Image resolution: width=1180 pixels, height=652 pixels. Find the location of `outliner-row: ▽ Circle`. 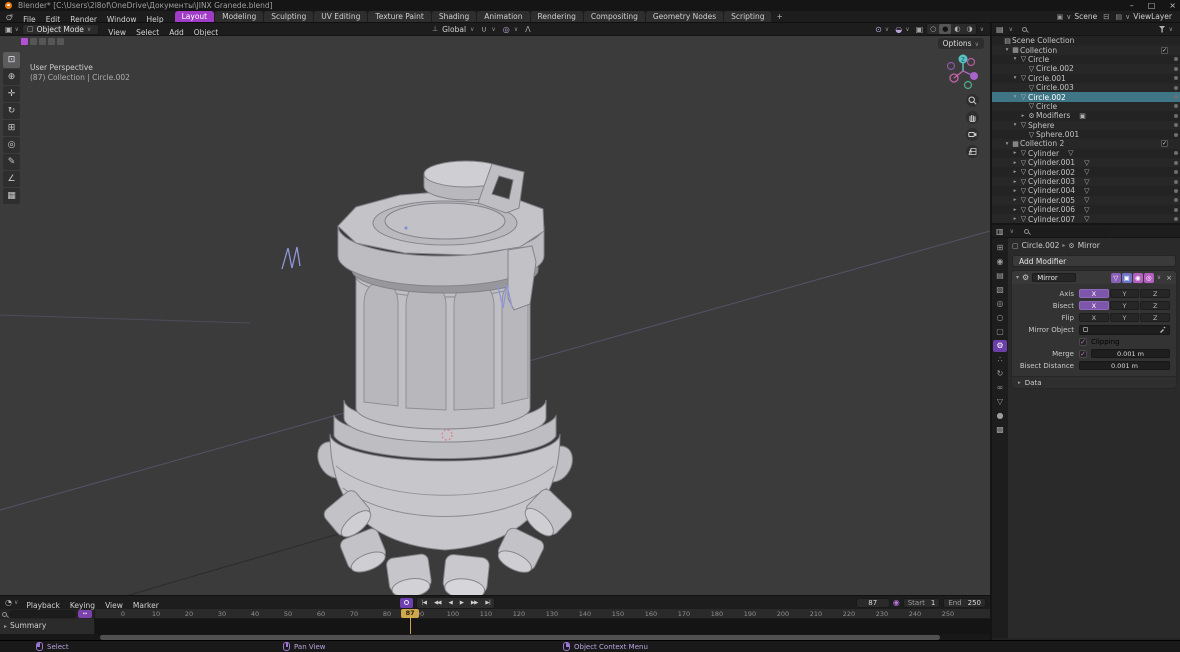

outliner-row: ▽ Circle is located at coordinates (1086, 106).